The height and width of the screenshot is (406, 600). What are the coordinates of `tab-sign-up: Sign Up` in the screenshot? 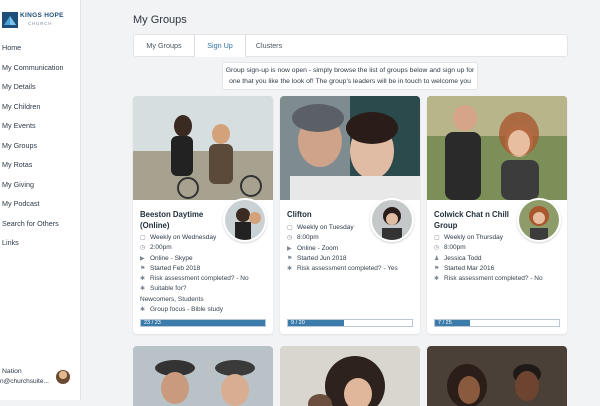 It's located at (220, 46).